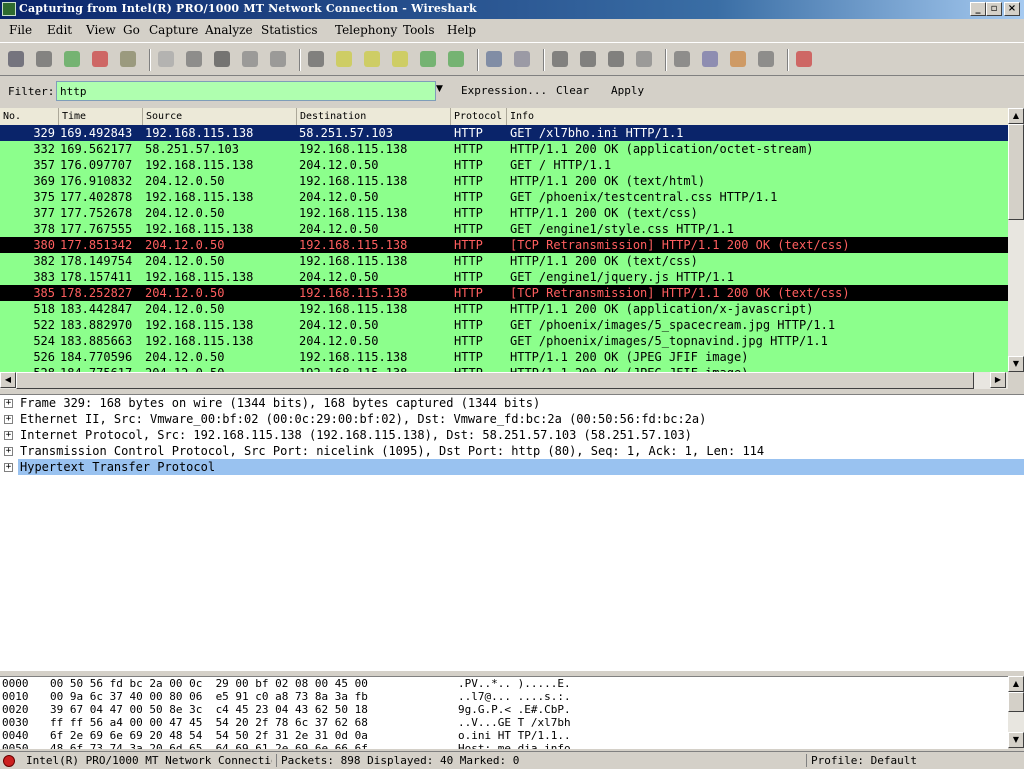  I want to click on menu-help: Help, so click(461, 30).